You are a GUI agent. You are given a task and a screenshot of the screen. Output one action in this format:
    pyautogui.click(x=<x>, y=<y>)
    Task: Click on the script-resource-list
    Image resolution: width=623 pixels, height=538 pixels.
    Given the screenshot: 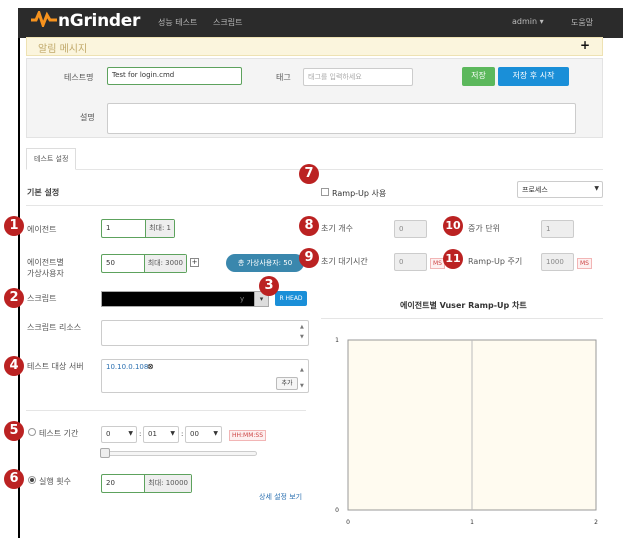 What is the action you would take?
    pyautogui.click(x=205, y=333)
    